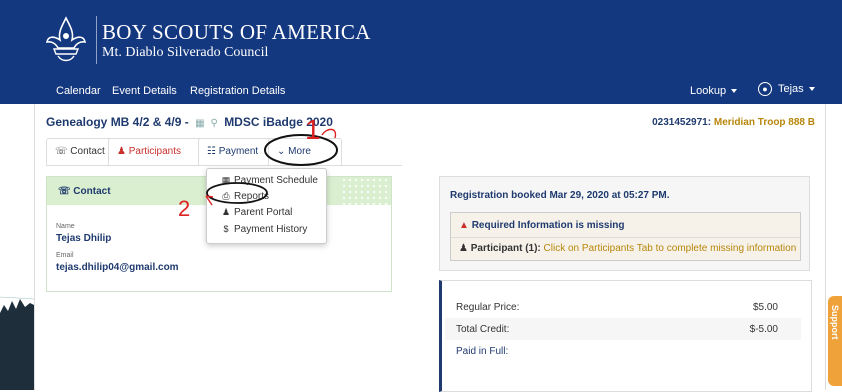 The width and height of the screenshot is (842, 392). I want to click on email-label: Email, so click(65, 255).